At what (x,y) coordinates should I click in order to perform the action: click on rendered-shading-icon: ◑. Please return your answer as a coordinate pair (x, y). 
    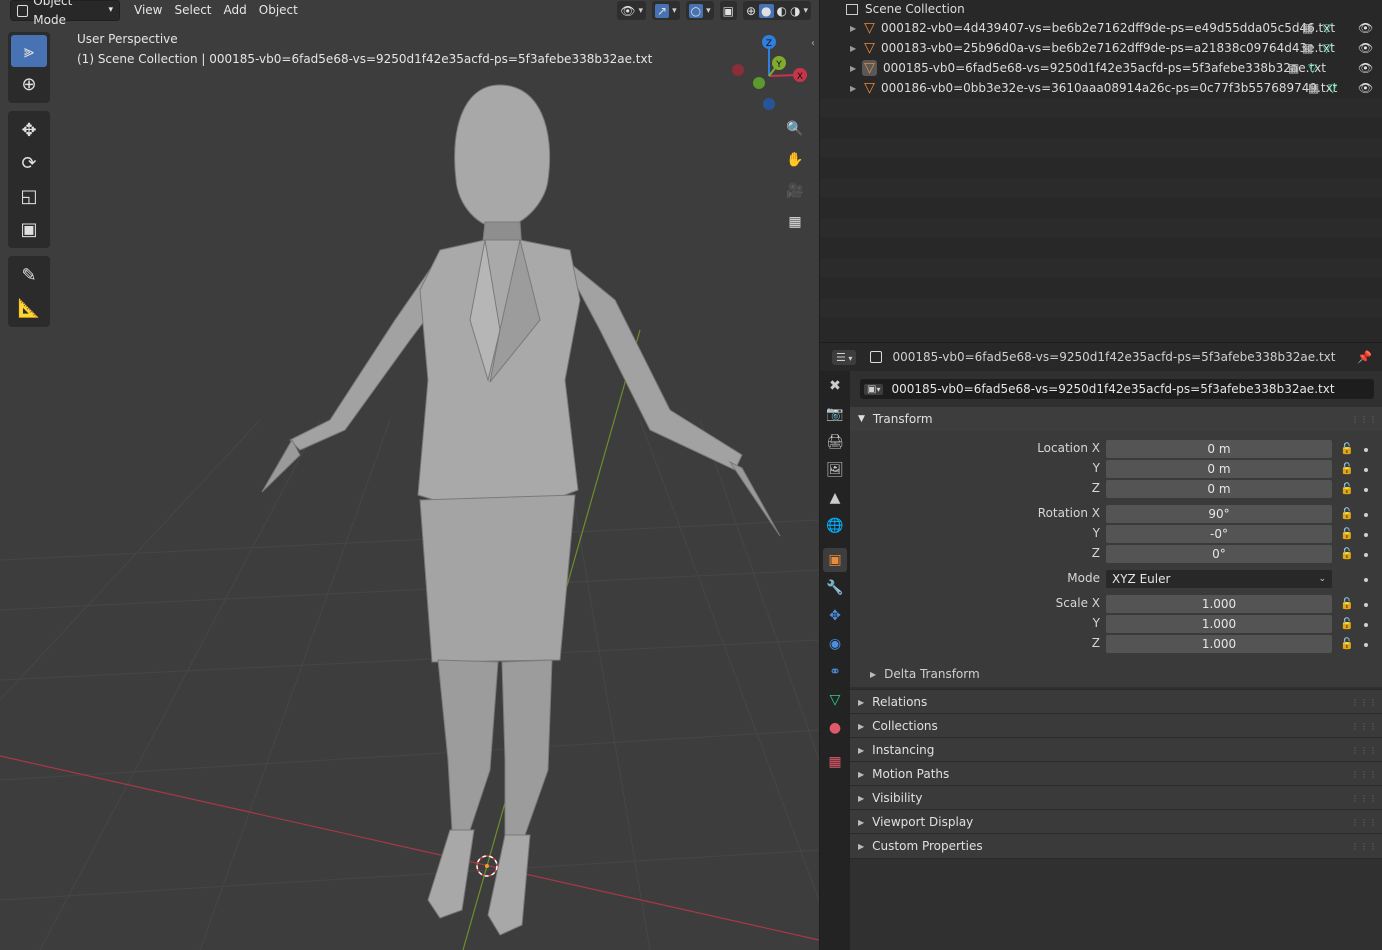
    Looking at the image, I should click on (795, 11).